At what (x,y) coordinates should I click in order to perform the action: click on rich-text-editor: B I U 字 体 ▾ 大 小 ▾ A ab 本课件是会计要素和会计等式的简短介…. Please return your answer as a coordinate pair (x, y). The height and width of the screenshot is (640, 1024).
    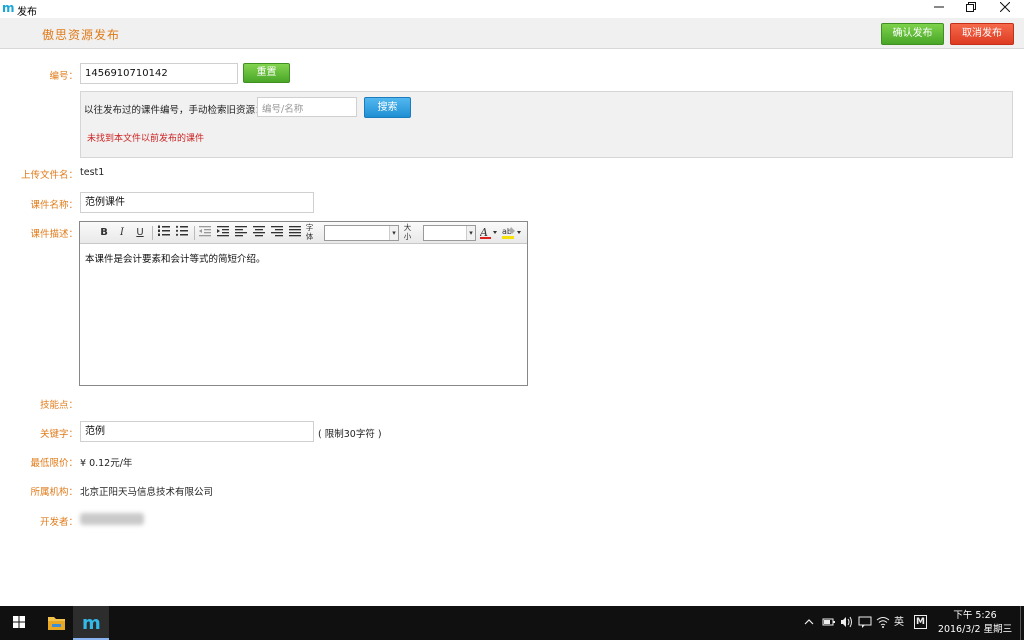
    Looking at the image, I should click on (303, 303).